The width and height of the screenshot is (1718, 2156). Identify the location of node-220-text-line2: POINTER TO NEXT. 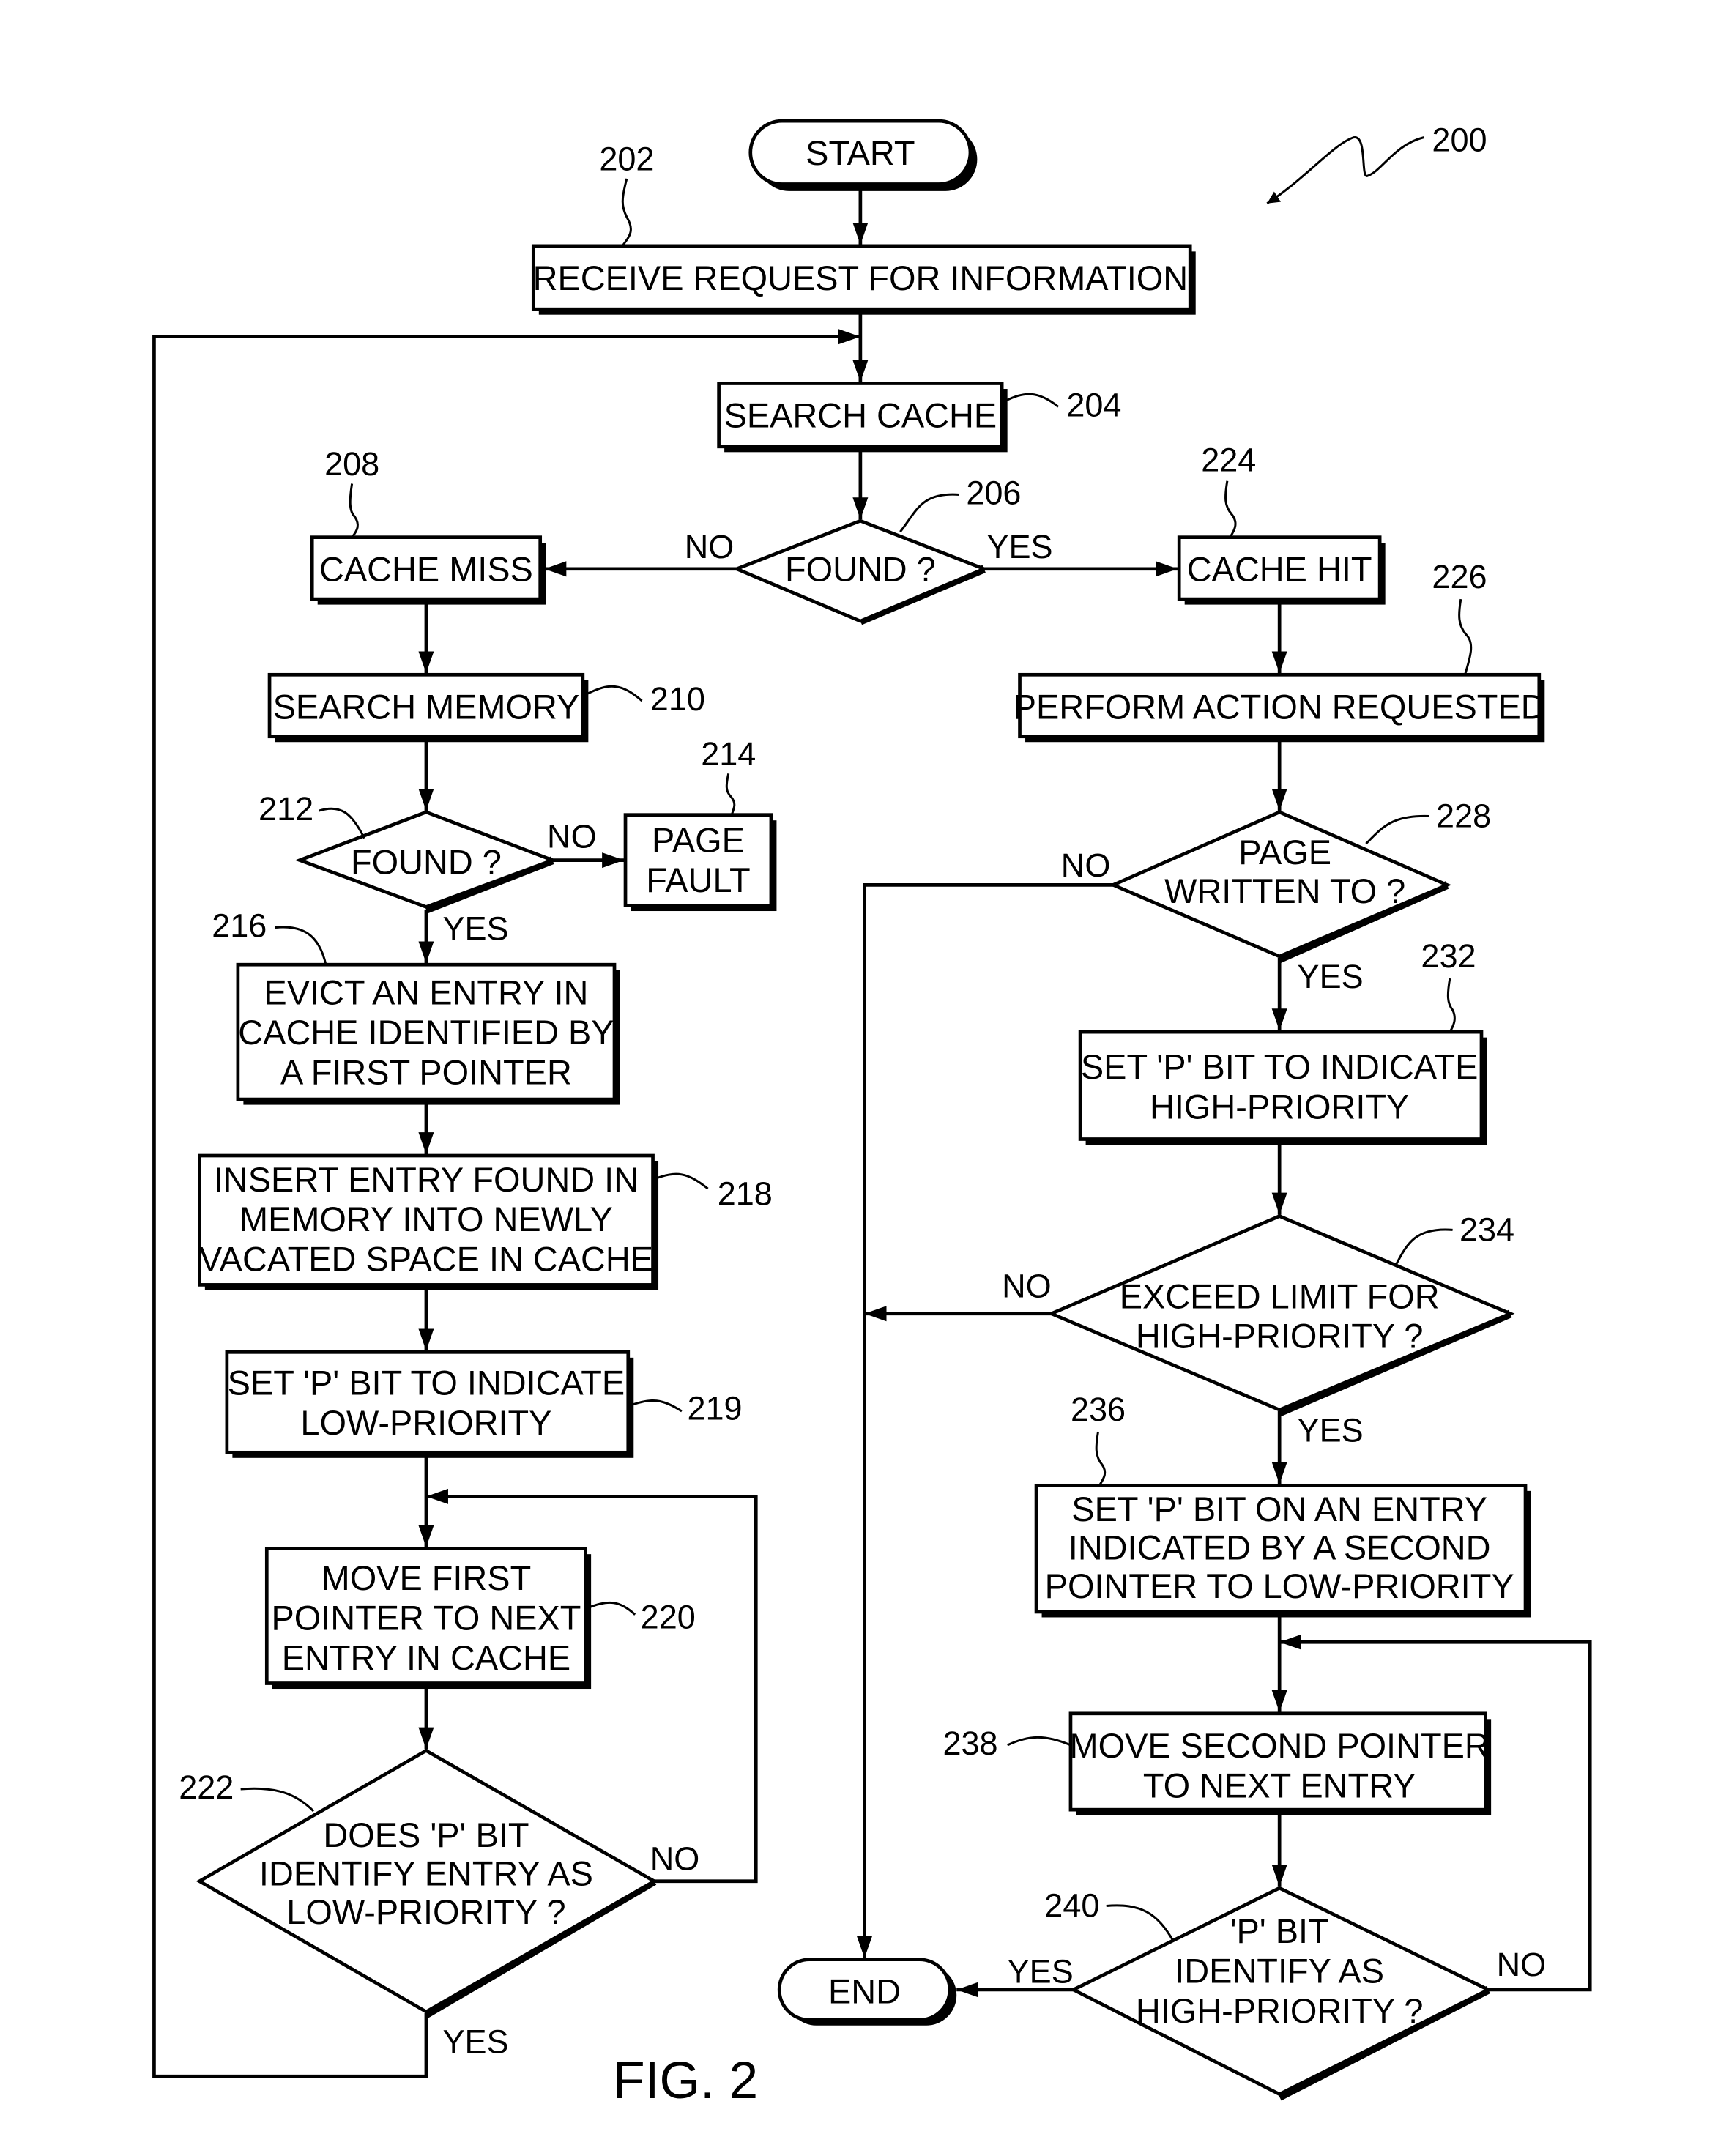
(426, 1618).